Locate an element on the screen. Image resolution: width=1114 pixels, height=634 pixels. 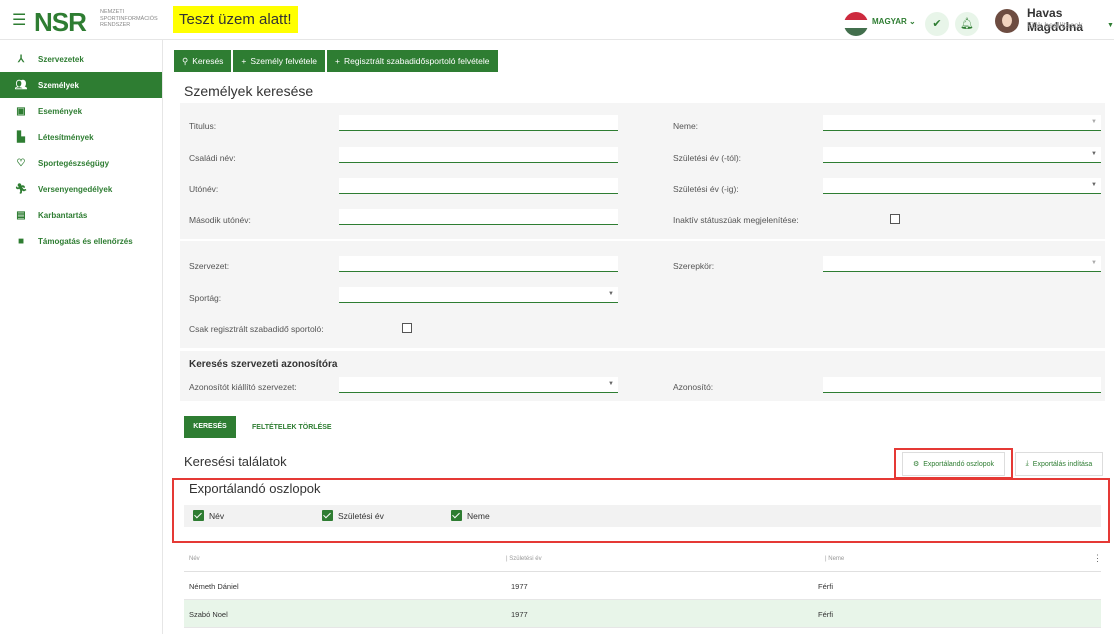
export-birthyear-checkbox is located at coordinates (327, 515).